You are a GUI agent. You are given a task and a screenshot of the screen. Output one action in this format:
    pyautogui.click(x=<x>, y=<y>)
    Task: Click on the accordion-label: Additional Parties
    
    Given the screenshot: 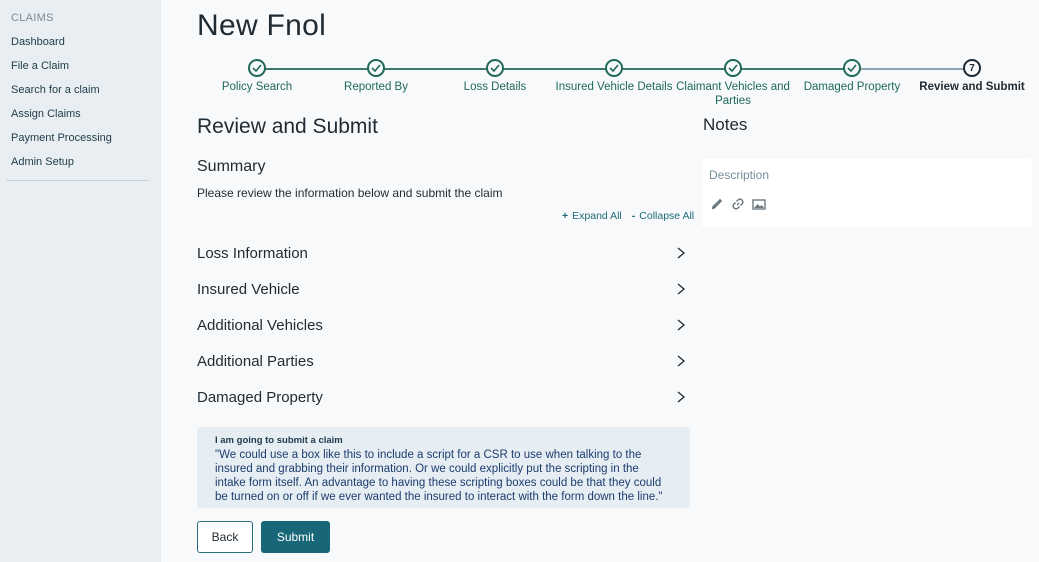 What is the action you would take?
    pyautogui.click(x=255, y=361)
    